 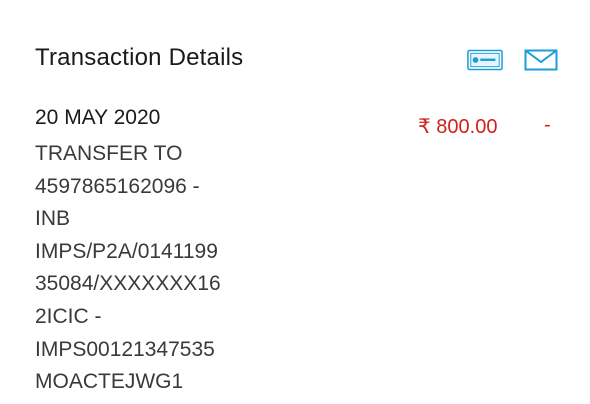 What do you see at coordinates (68, 316) in the screenshot?
I see `description-line: 2ICIC -` at bounding box center [68, 316].